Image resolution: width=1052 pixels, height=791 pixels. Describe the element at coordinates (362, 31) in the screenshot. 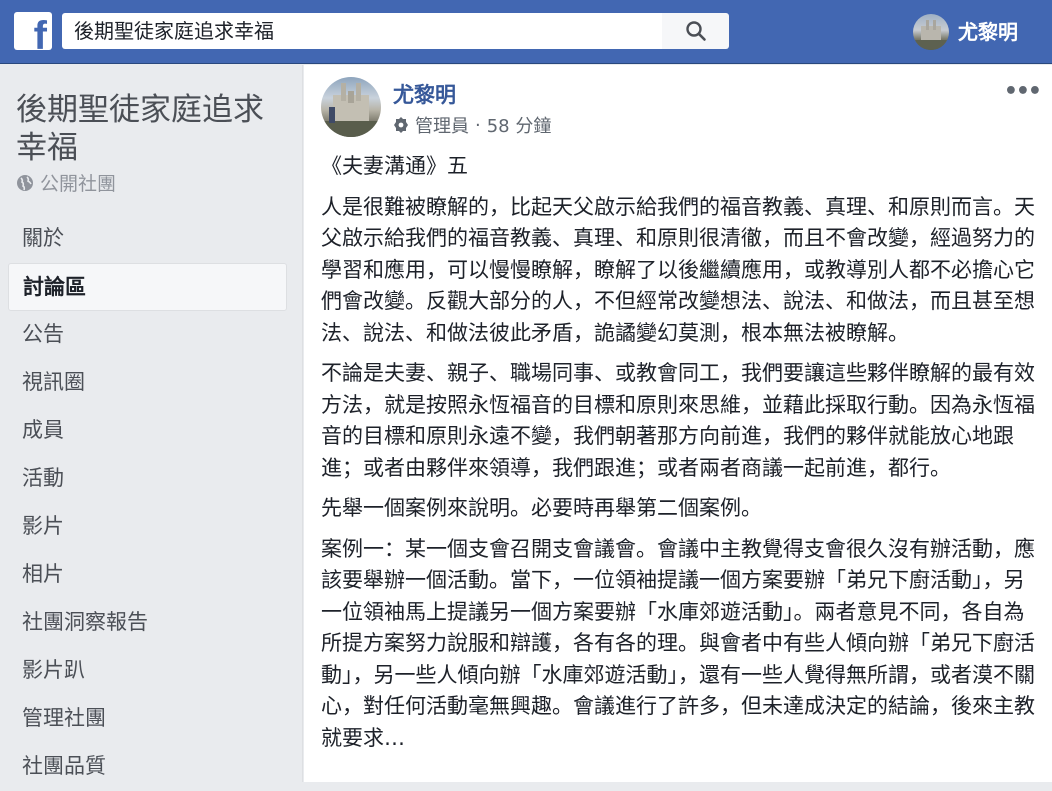

I see `search-input: 後期聖徒家庭追求幸福` at that location.